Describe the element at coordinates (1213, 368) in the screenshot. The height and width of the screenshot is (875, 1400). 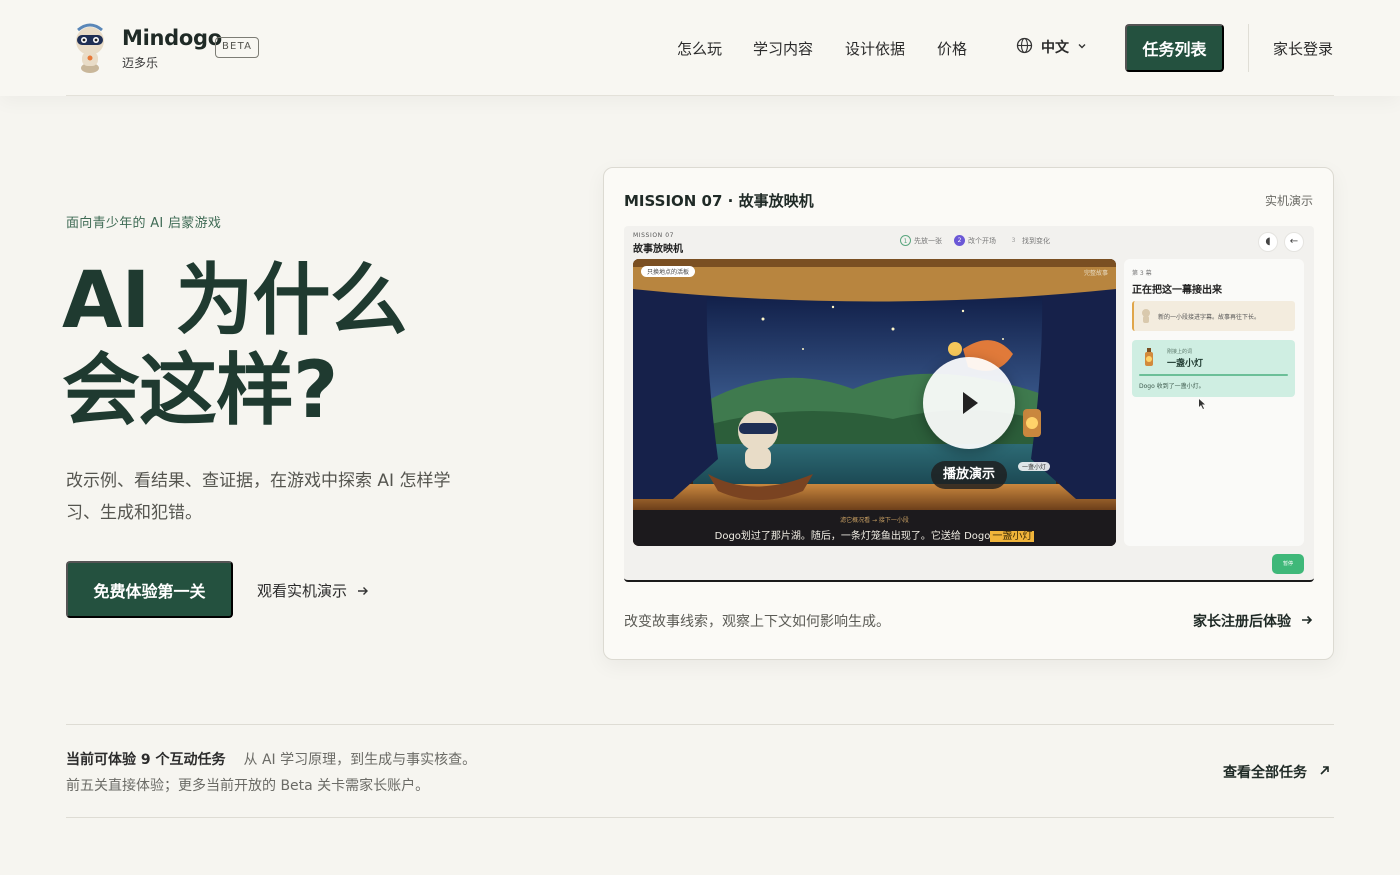
I see `new-word-card: 刚接上的词 一盏小灯 Dogo 收到了一盏小灯。` at that location.